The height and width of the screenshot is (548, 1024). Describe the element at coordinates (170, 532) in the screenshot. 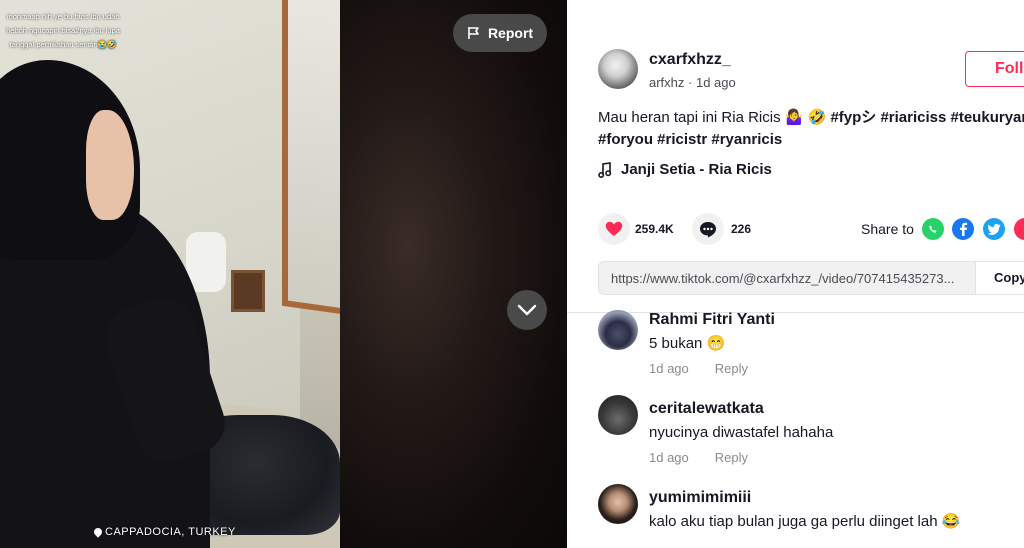

I see `location-label: CAPPADOCIA, TURKEY` at that location.